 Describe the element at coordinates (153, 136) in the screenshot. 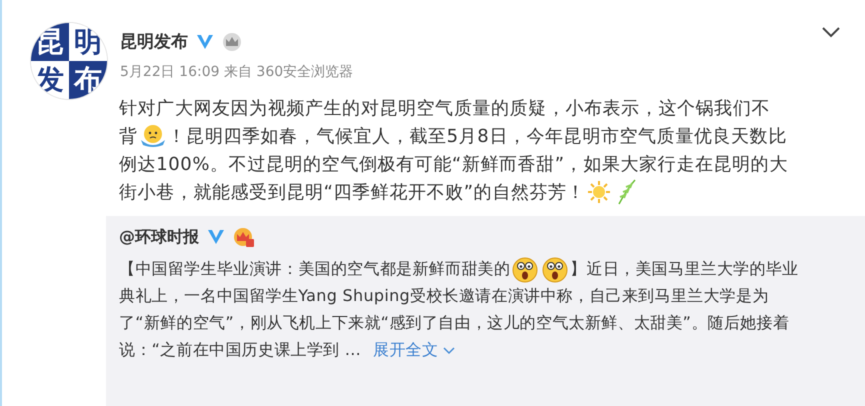

I see `shrug-emoji-icon` at that location.